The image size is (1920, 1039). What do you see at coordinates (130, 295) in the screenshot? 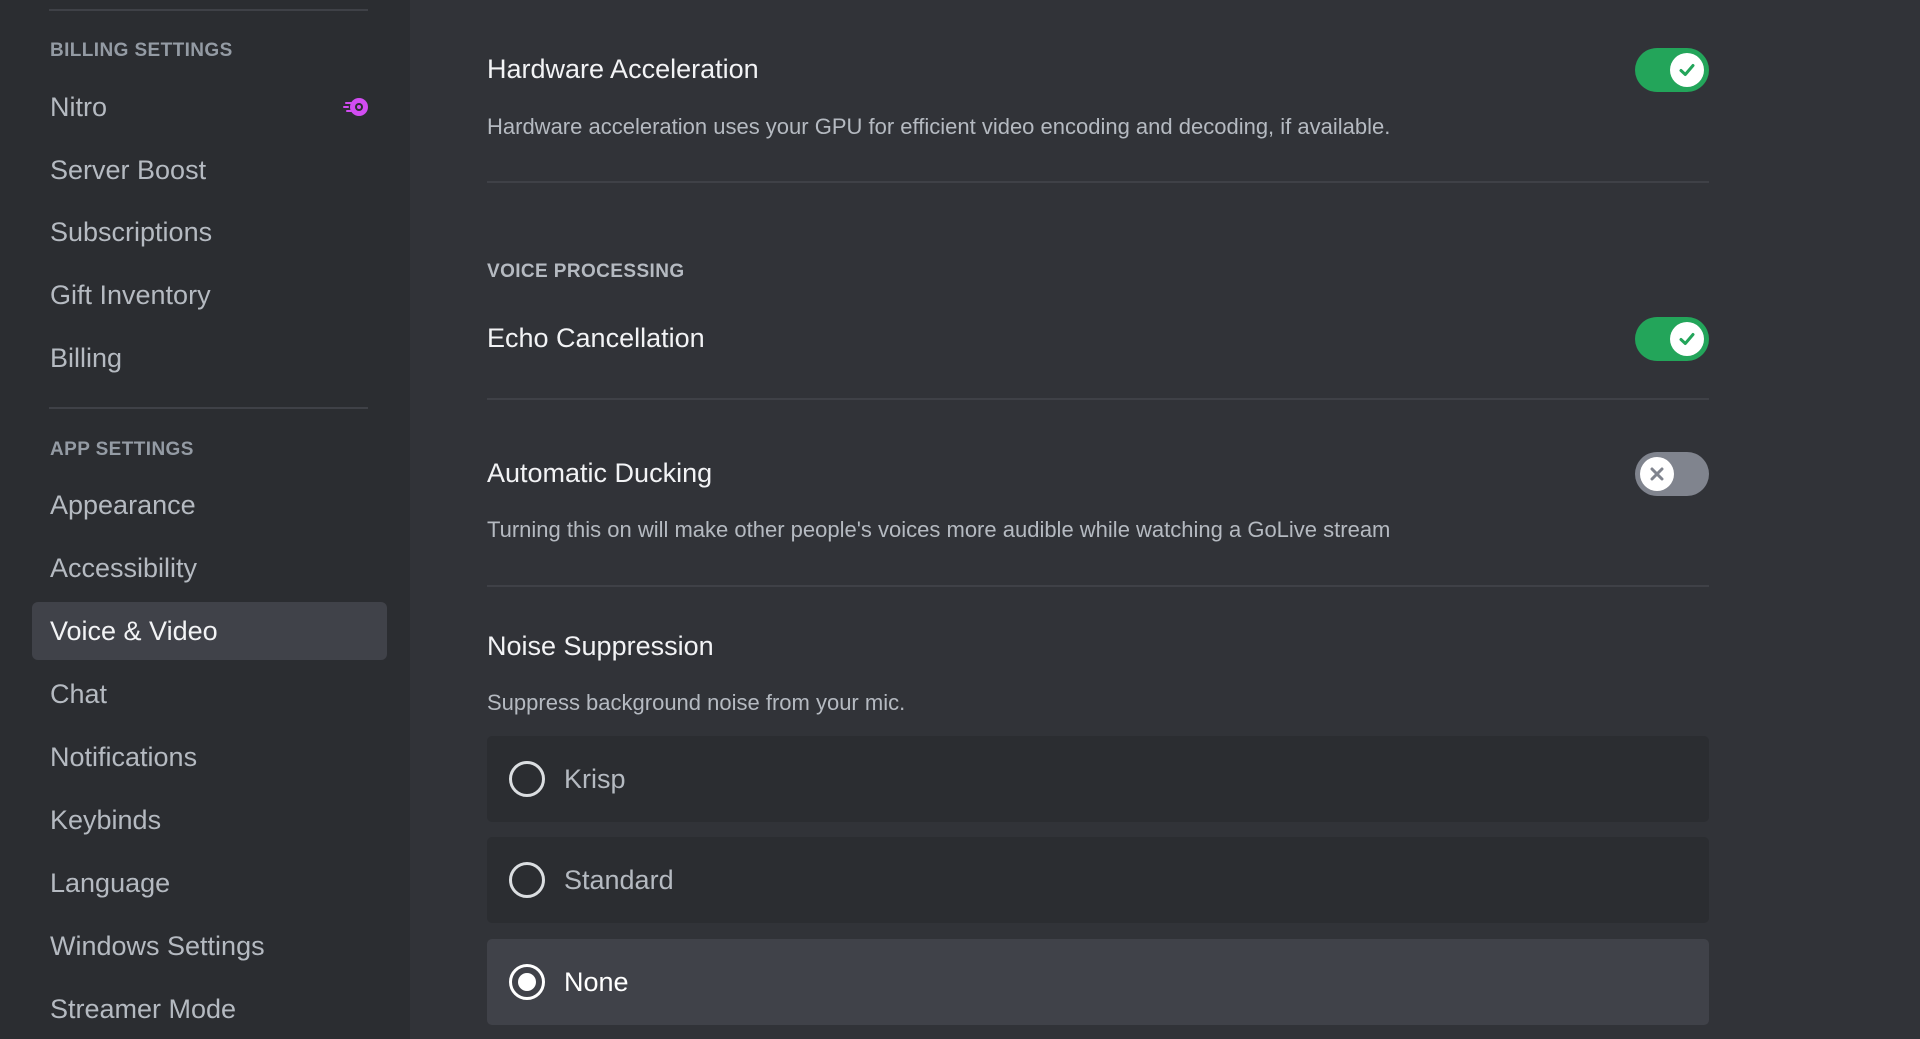
I see `sidebar-item-label: Gift Inventory` at bounding box center [130, 295].